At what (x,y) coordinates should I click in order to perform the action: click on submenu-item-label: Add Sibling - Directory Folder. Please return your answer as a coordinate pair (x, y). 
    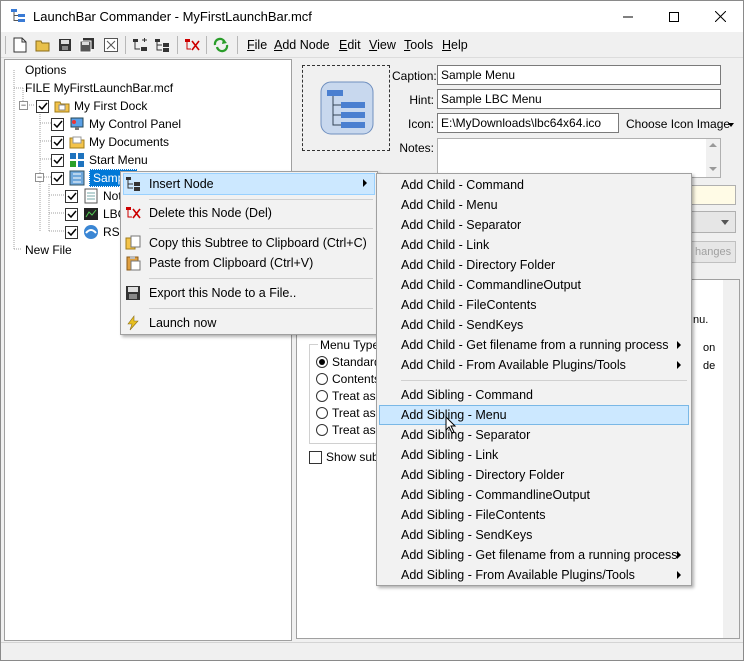
    Looking at the image, I should click on (483, 475).